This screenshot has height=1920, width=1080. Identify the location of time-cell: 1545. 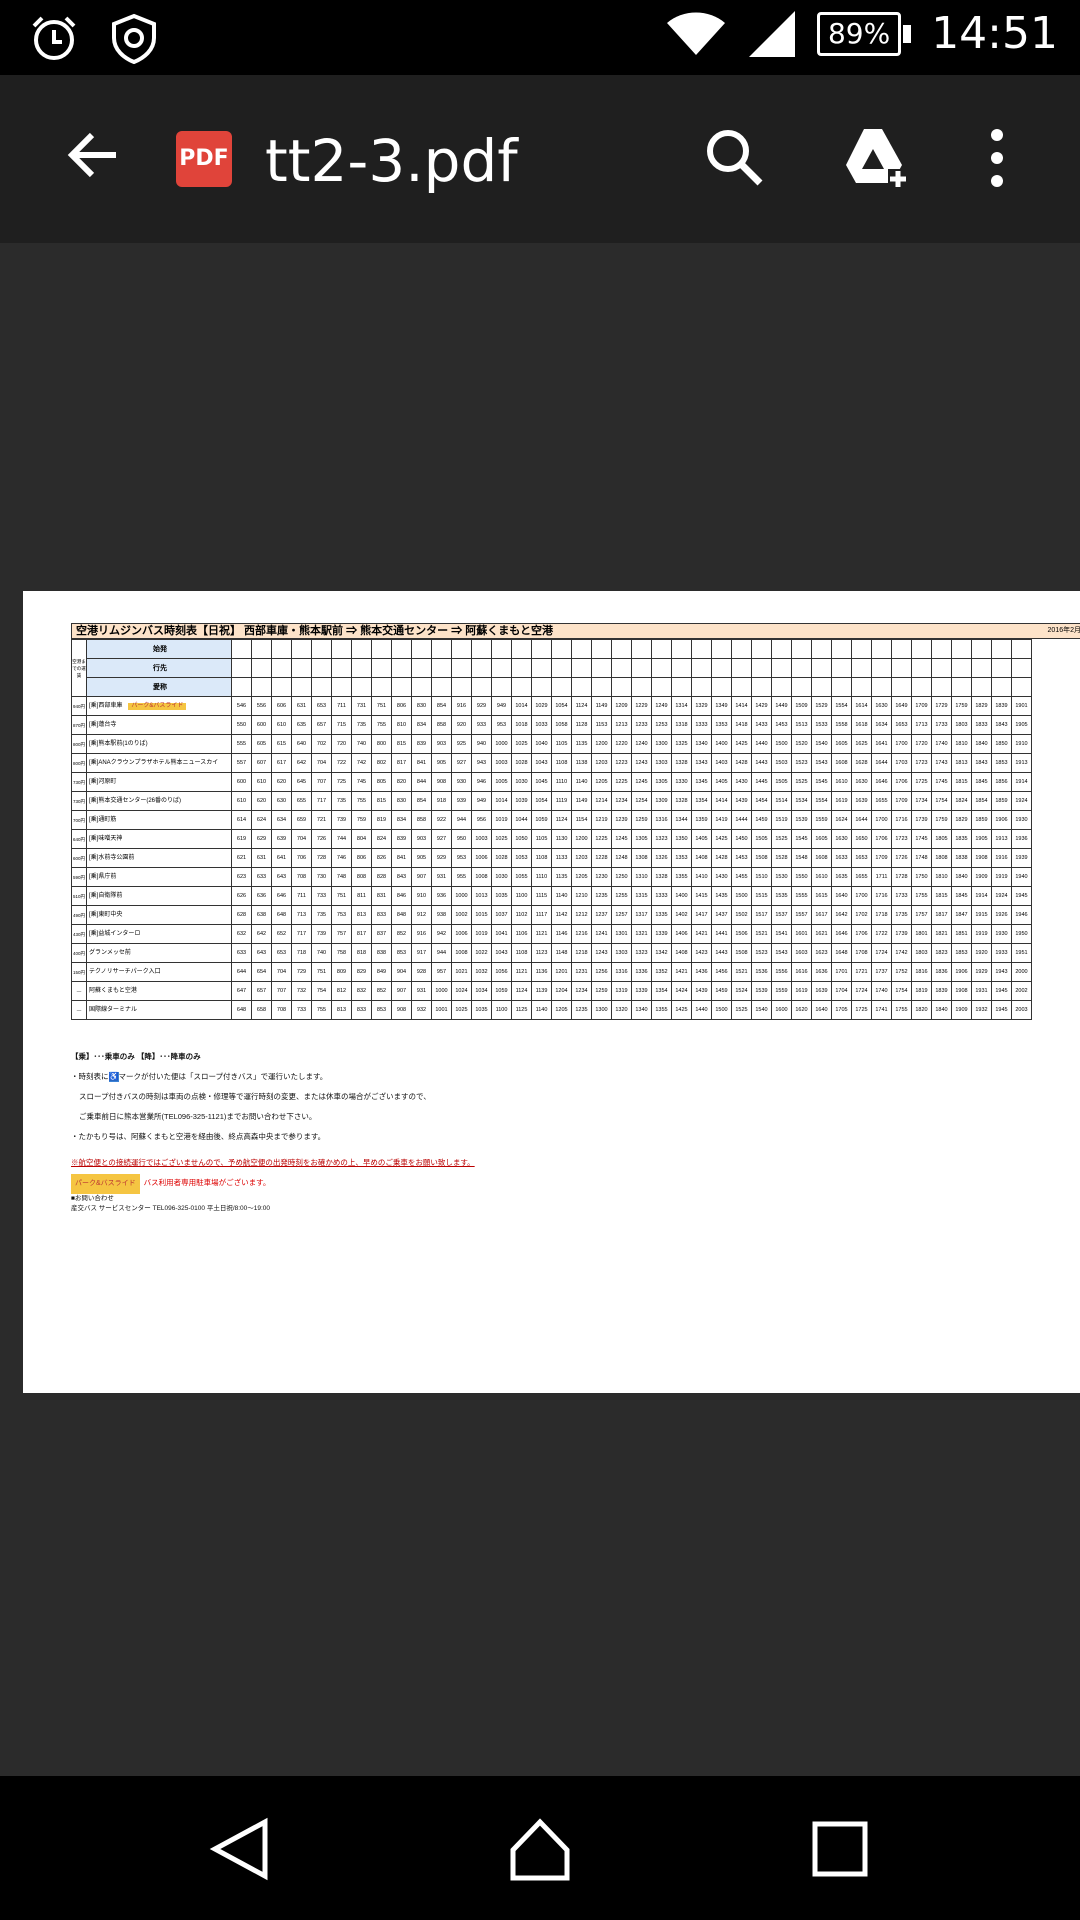
(801, 839).